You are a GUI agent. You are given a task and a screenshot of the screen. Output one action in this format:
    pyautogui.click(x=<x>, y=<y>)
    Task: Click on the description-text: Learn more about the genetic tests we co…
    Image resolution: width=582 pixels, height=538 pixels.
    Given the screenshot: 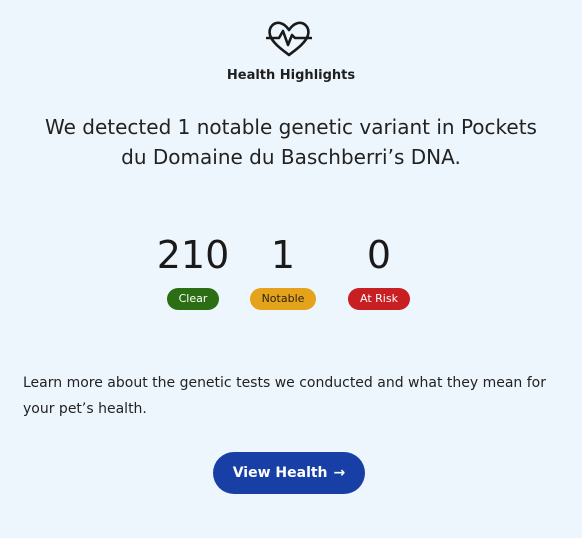 What is the action you would take?
    pyautogui.click(x=284, y=396)
    